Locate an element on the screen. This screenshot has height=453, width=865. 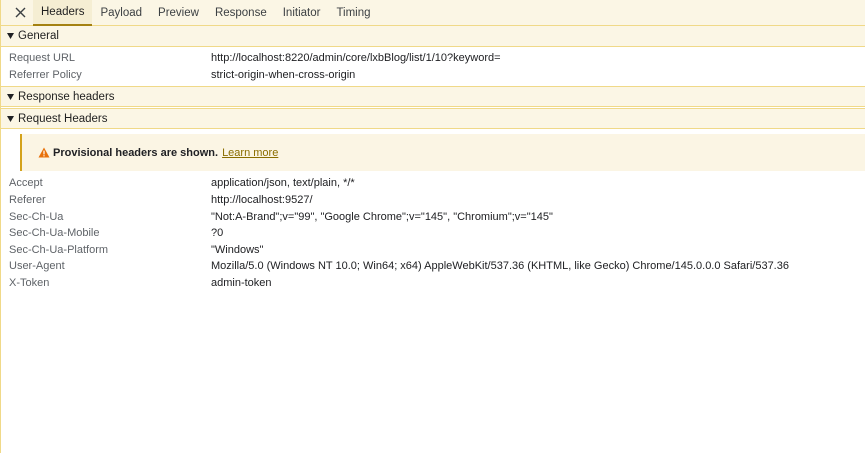
tab-timing: Timing is located at coordinates (353, 13).